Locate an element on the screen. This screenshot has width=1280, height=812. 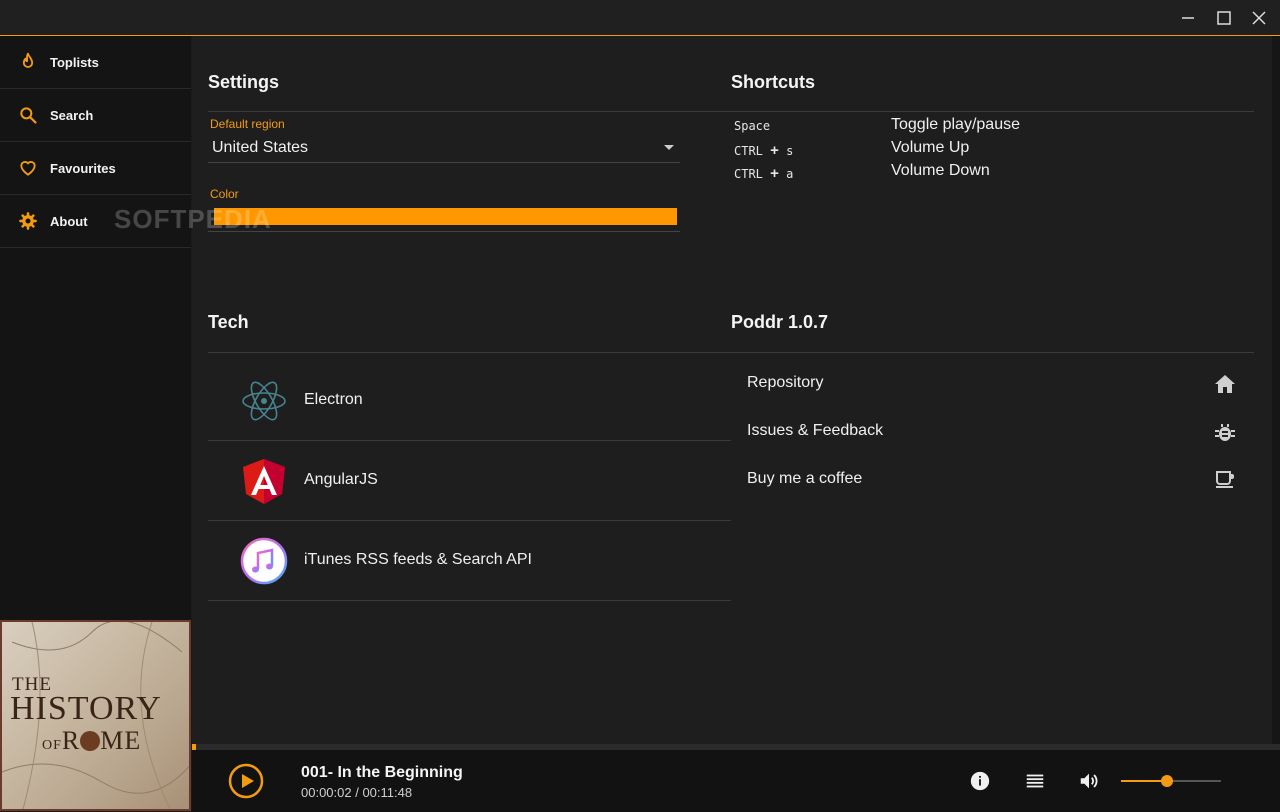
sidebar-item-toplists: Toplists is located at coordinates (95, 62).